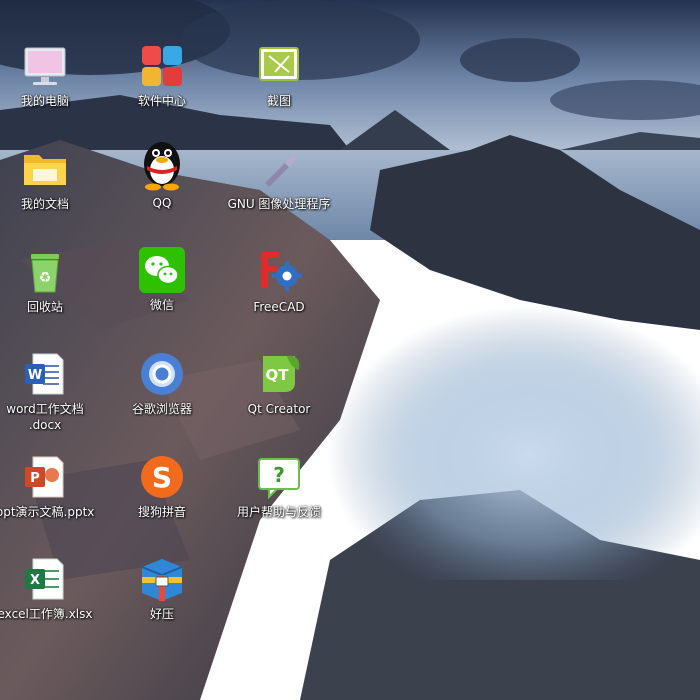 The height and width of the screenshot is (700, 700). I want to click on desktop-icon-recycle-bin: ♻ 回收站, so click(50, 281).